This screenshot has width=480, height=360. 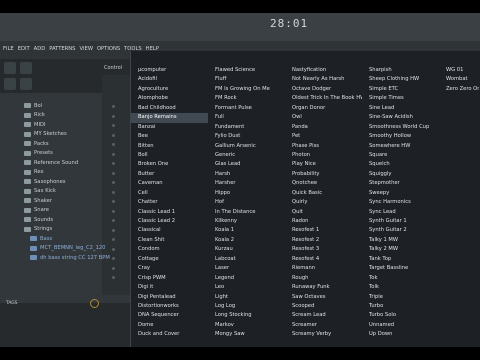 I want to click on preset-menu-item: Clean Shit, so click(x=169, y=240).